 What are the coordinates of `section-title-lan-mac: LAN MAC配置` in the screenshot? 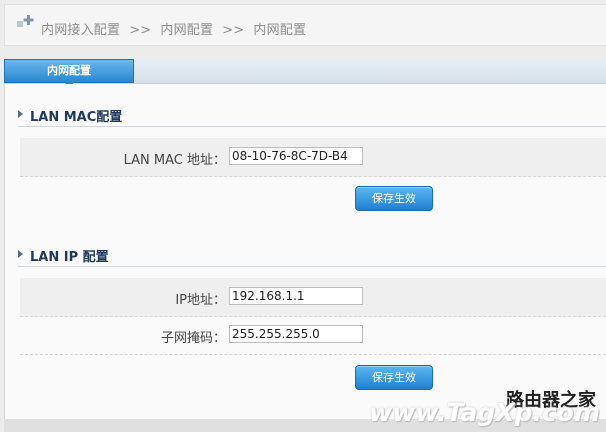 It's located at (76, 117).